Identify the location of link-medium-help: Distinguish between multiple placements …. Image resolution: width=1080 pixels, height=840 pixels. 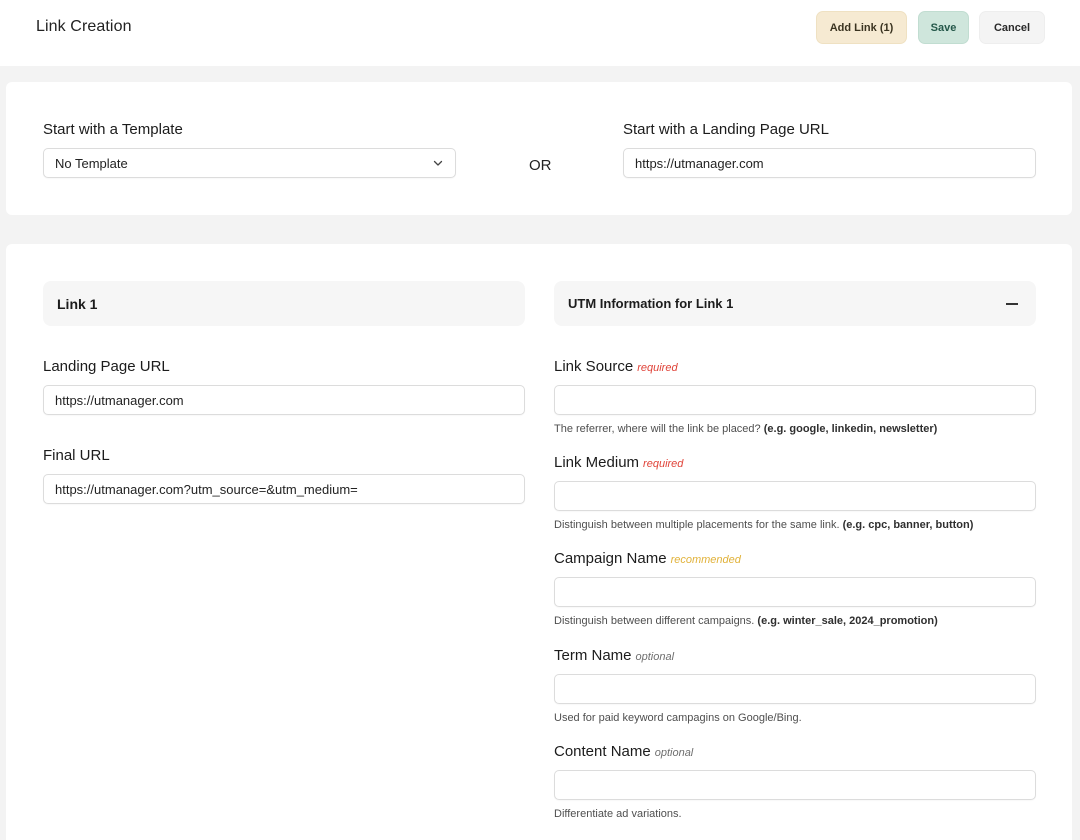
(763, 525).